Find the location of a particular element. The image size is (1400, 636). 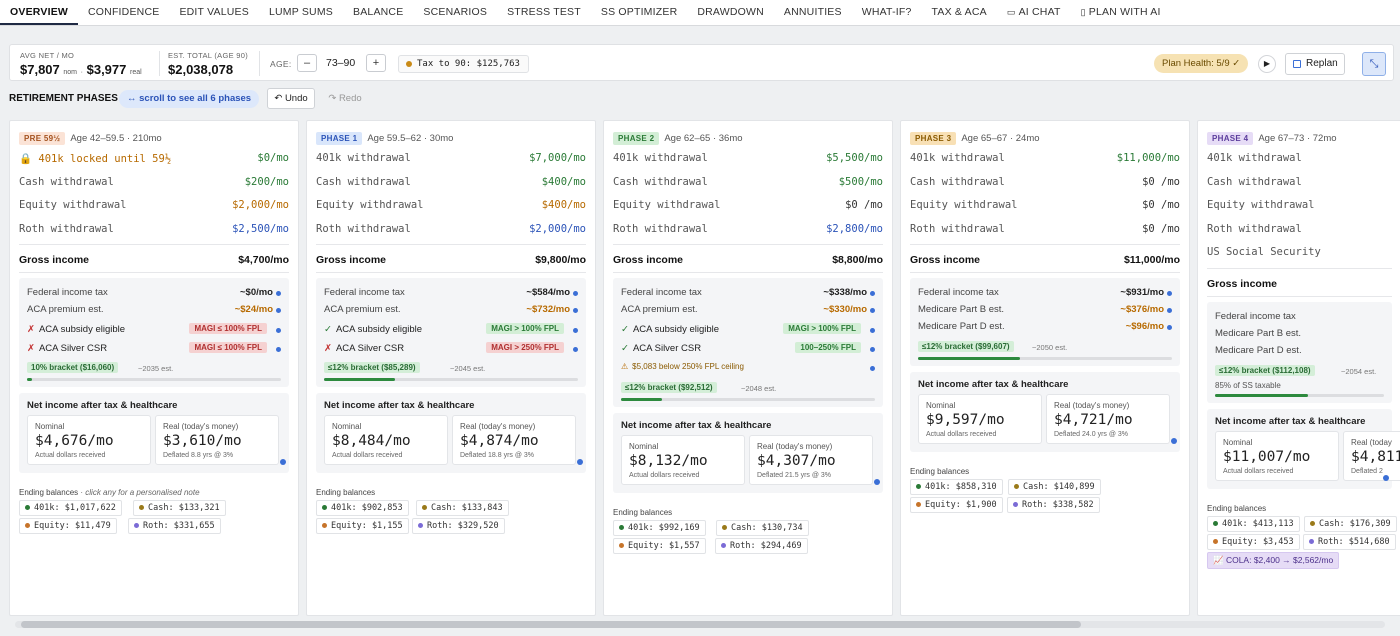

scrollbar-thumb is located at coordinates (551, 624).